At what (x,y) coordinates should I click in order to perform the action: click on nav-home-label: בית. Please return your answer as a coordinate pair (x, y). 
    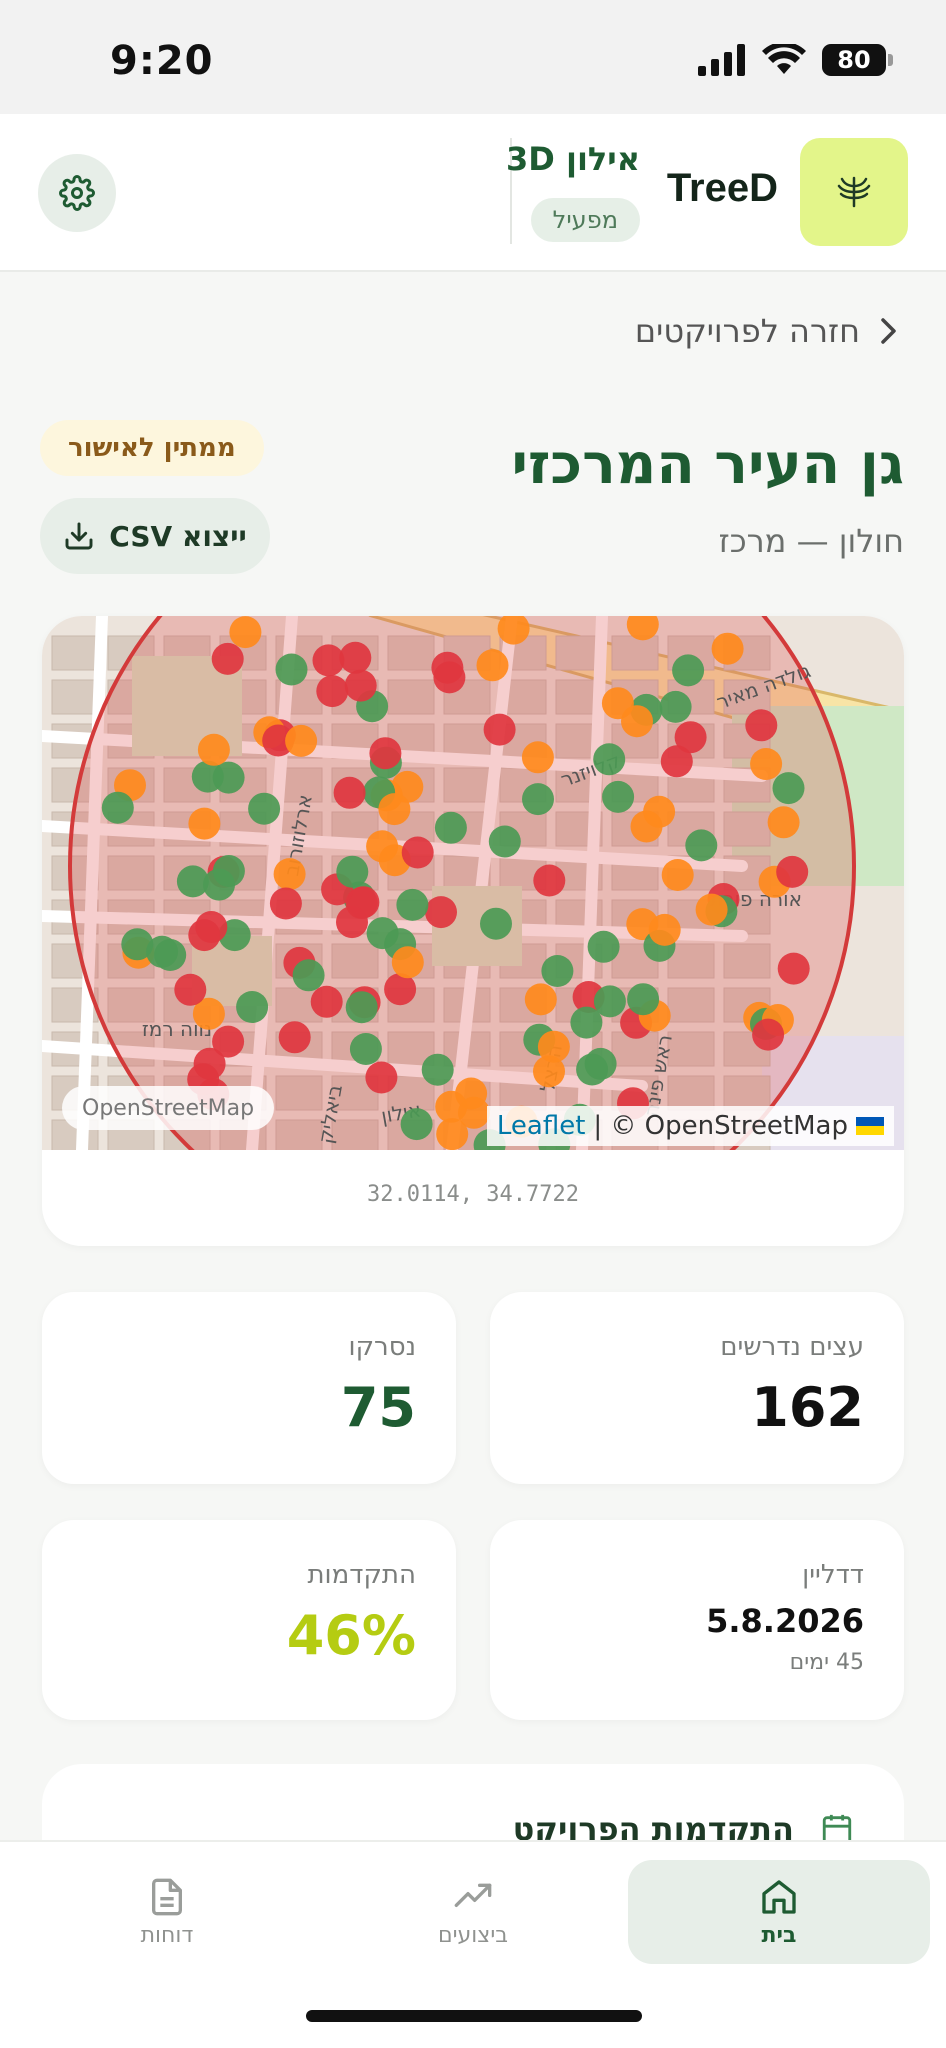
    Looking at the image, I should click on (779, 1935).